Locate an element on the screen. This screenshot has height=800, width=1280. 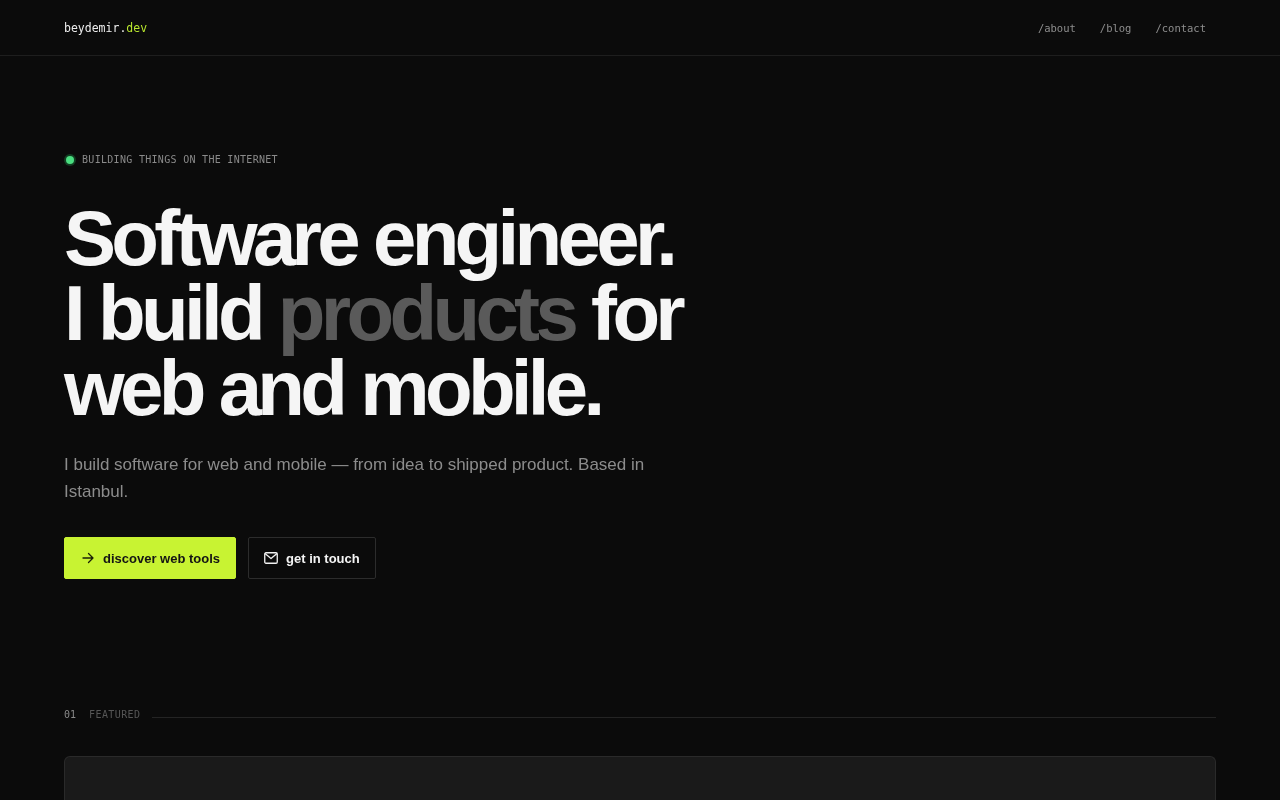
nav-link: /blog is located at coordinates (1115, 27).